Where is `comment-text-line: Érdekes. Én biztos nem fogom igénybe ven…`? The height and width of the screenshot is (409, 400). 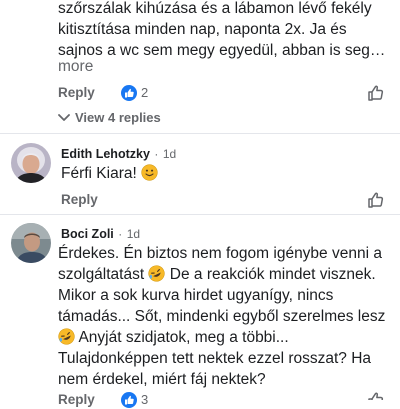 comment-text-line: Érdekes. Én biztos nem fogom igénybe ven… is located at coordinates (220, 253).